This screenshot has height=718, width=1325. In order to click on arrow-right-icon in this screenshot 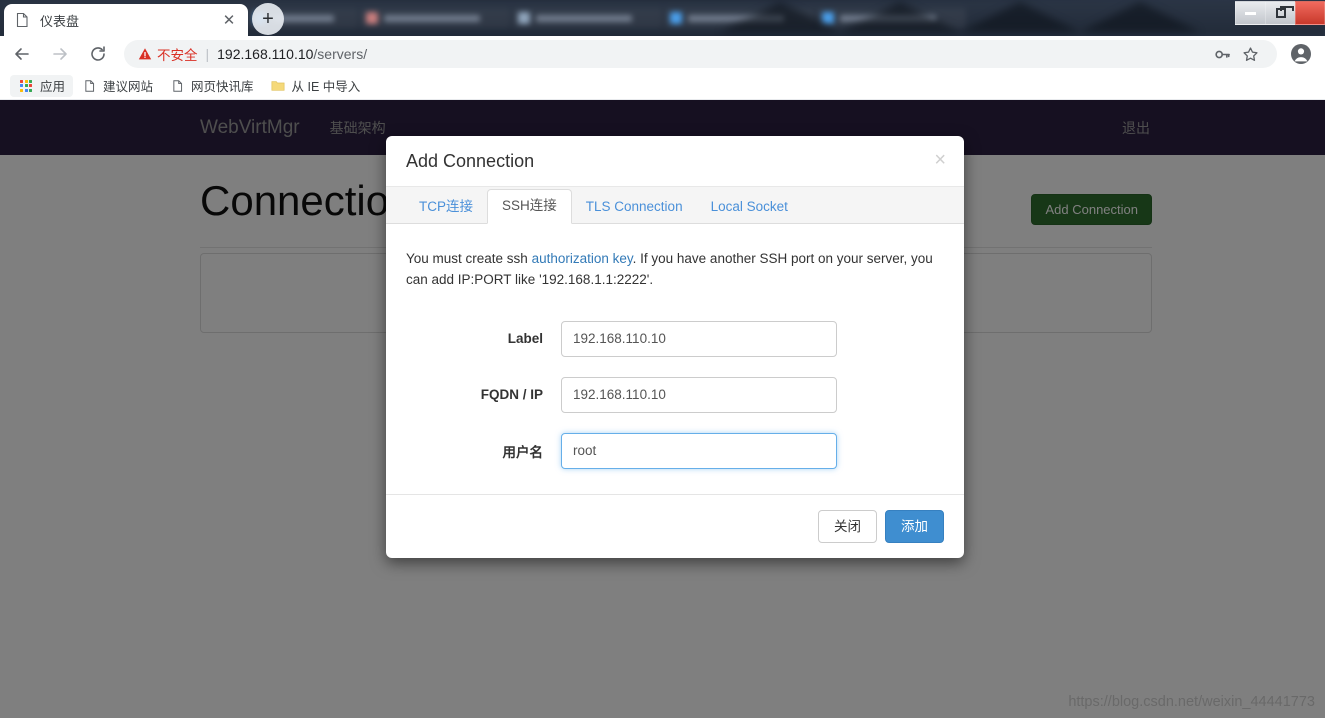, I will do `click(60, 54)`.